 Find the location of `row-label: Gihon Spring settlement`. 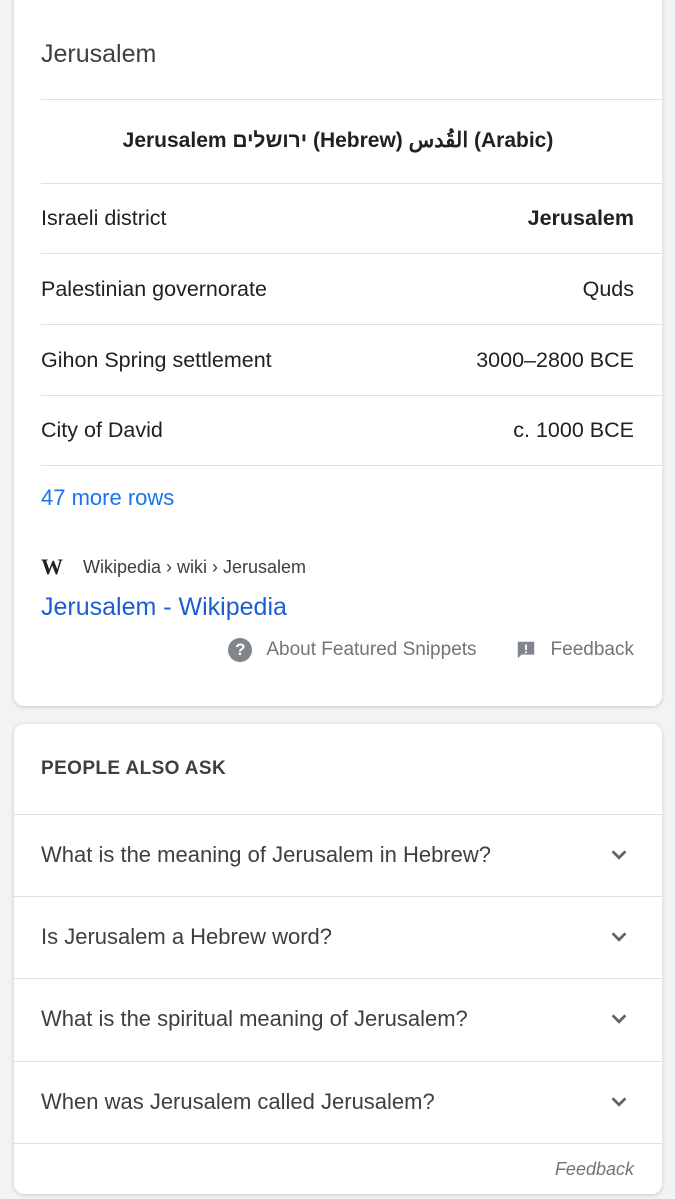

row-label: Gihon Spring settlement is located at coordinates (156, 359).